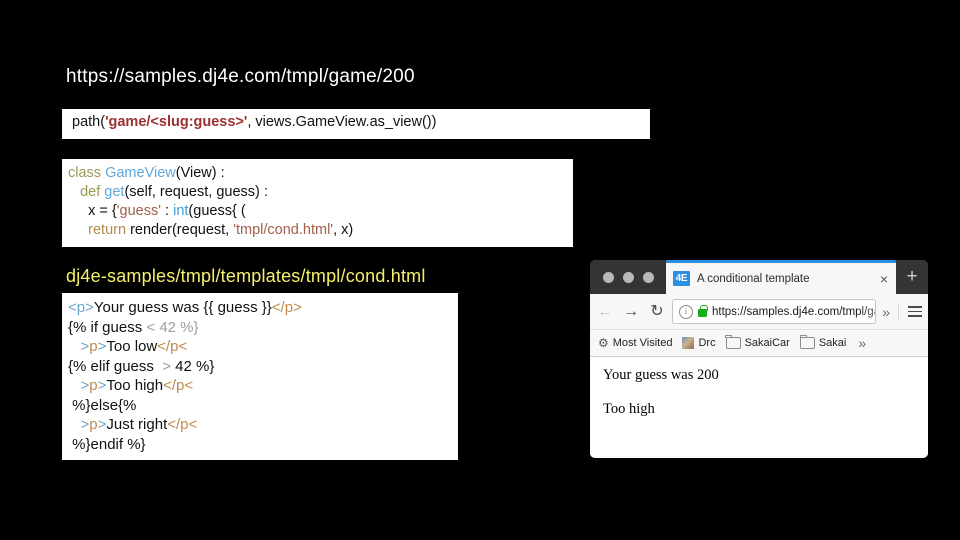  I want to click on code-token: <p>, so click(81, 307).